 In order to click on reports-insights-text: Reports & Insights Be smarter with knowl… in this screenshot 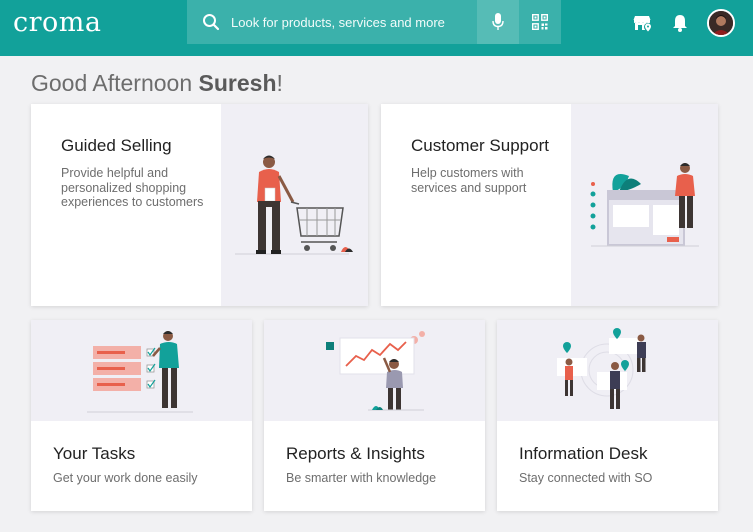, I will do `click(361, 464)`.